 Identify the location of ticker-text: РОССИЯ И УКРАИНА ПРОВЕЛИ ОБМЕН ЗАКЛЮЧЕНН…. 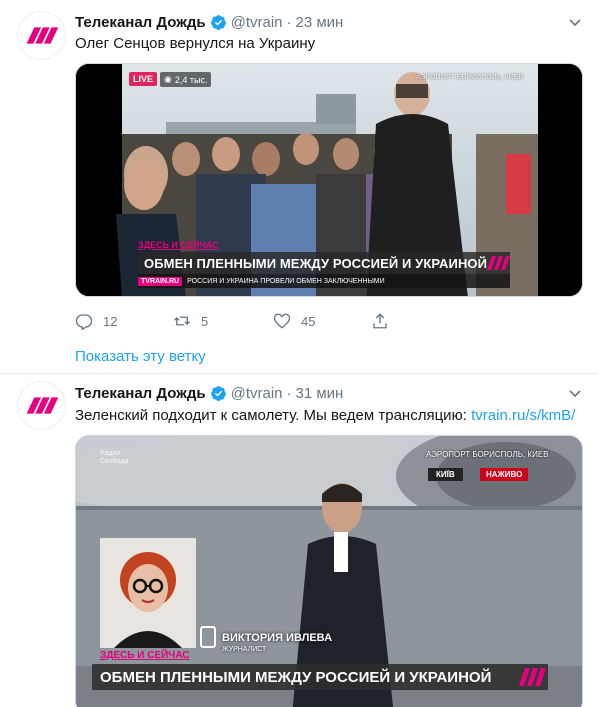
(286, 281).